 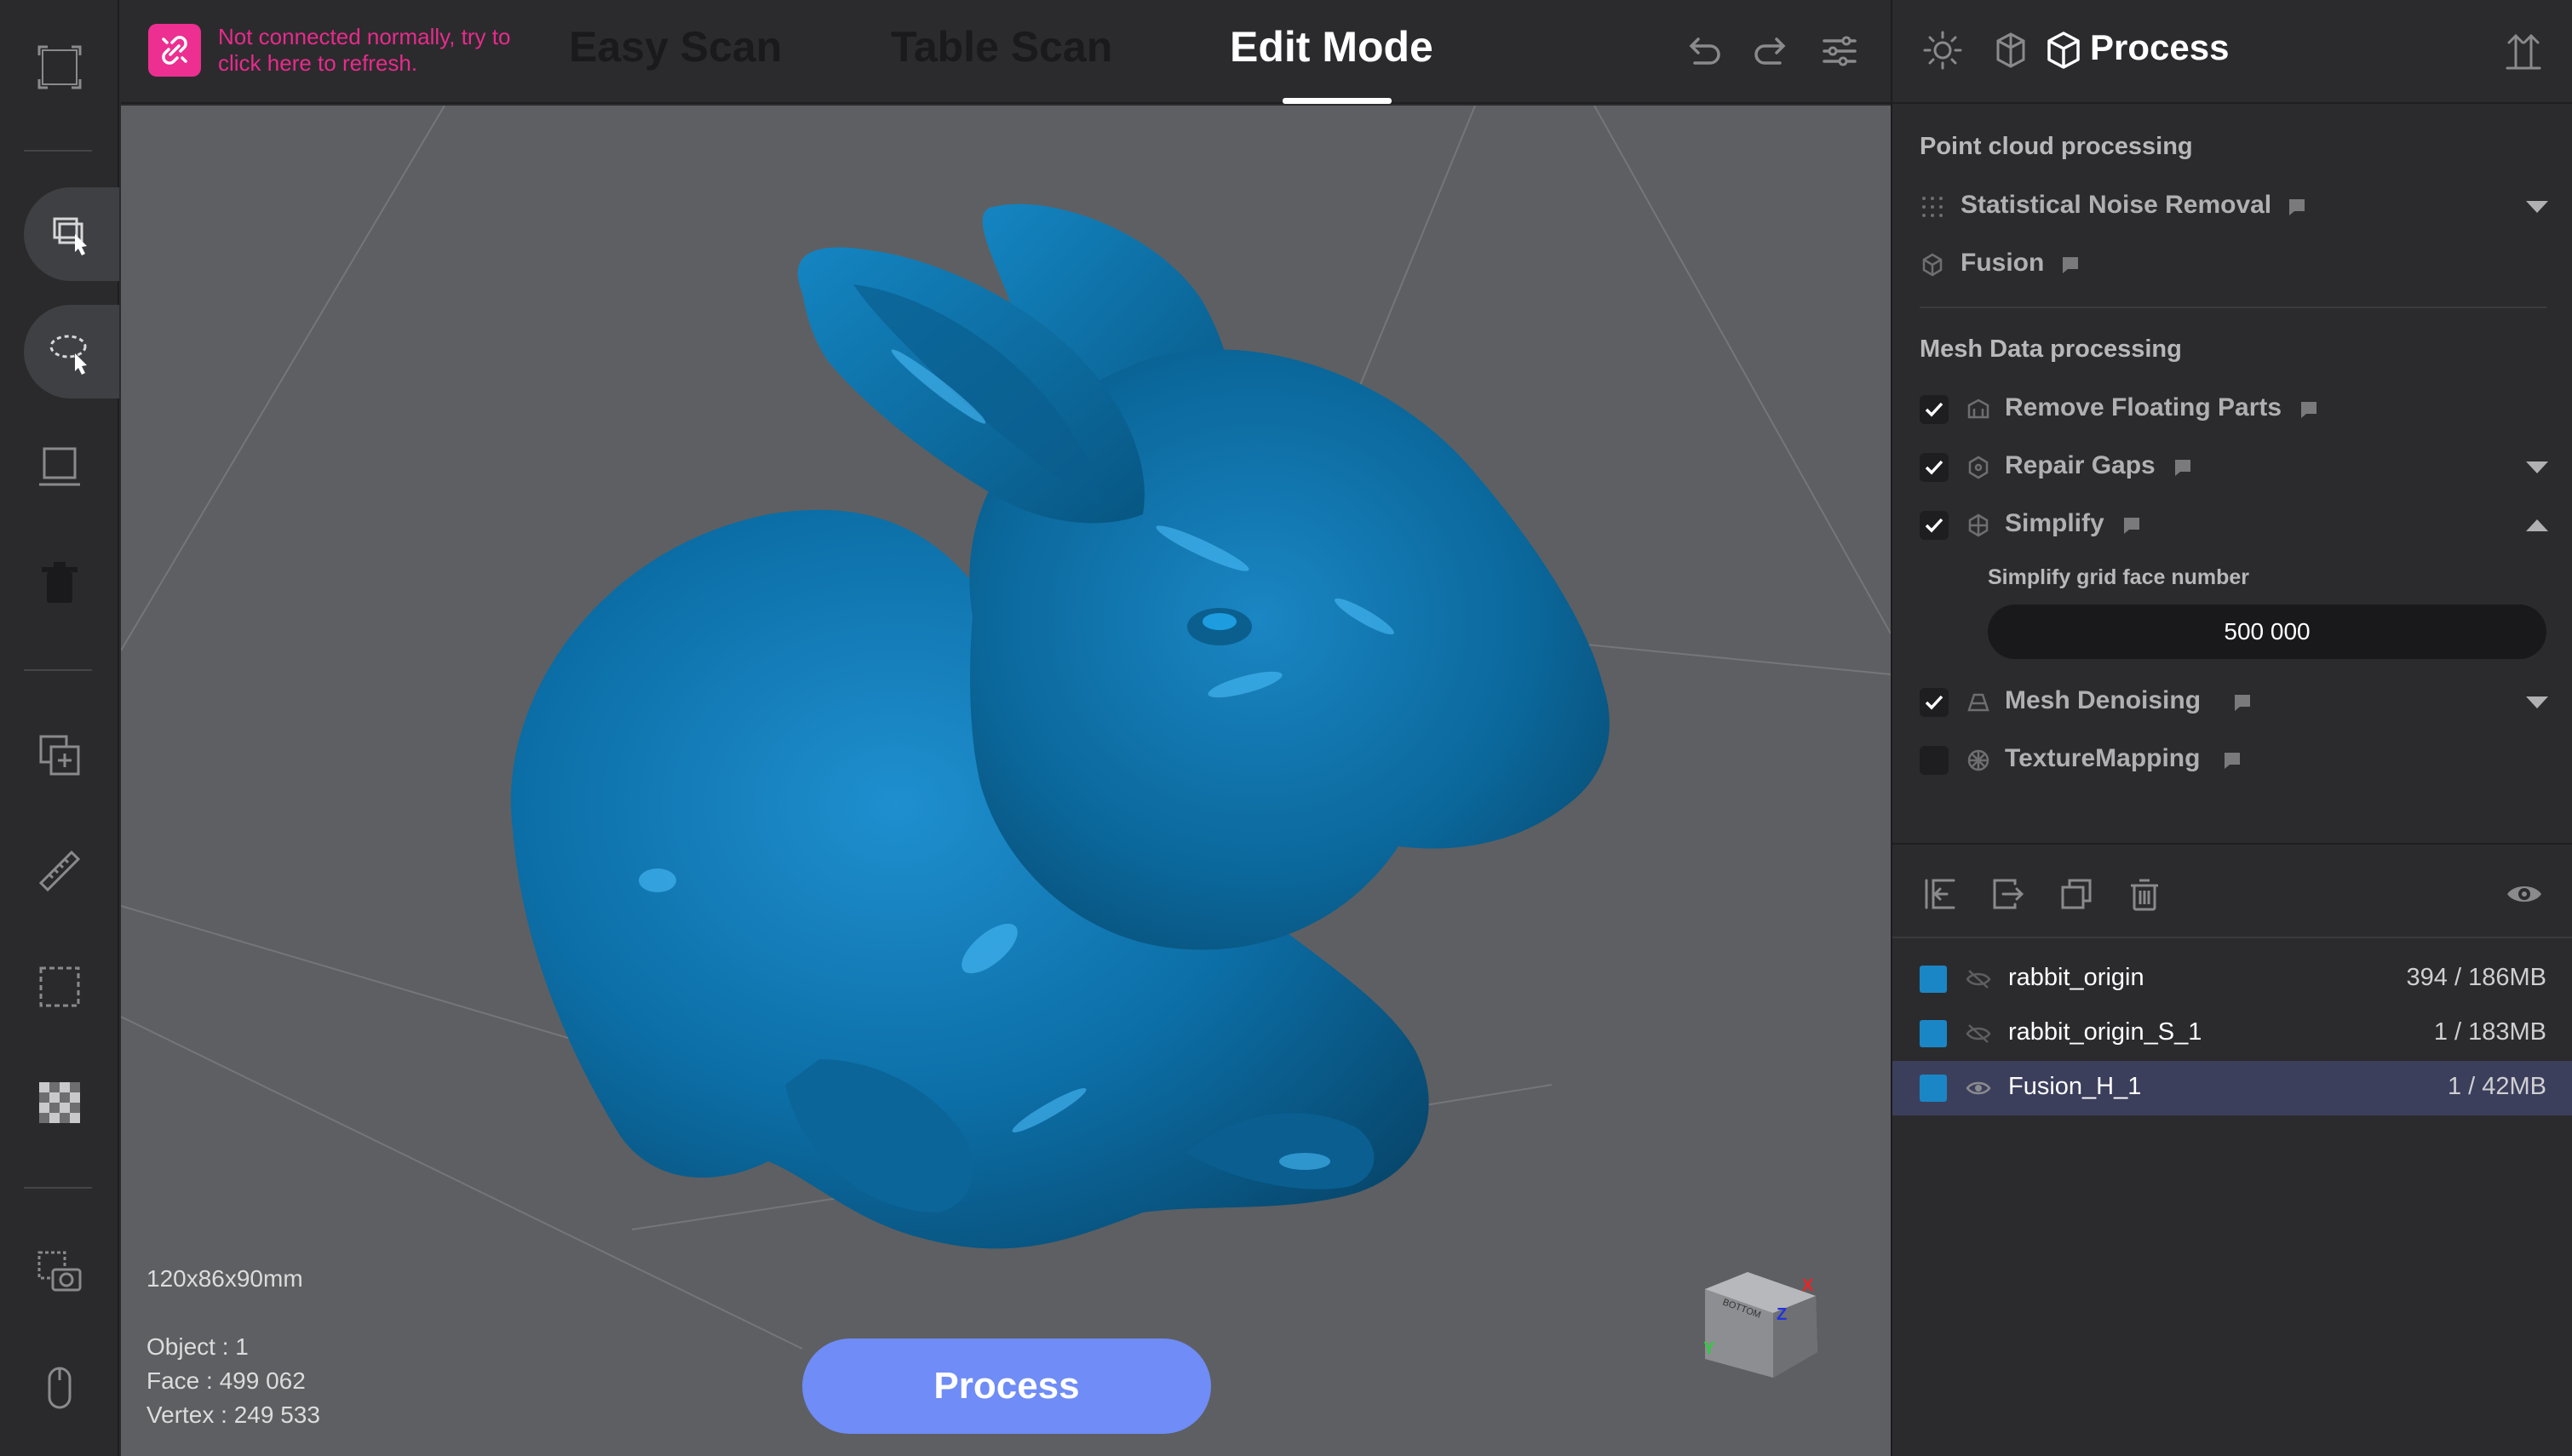 I want to click on redo-icon, so click(x=1771, y=51).